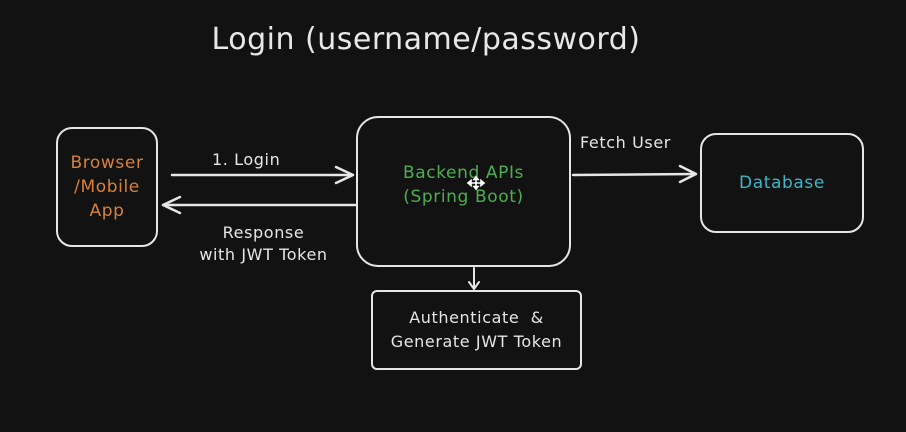  I want to click on browser-label-line-1: Browser, so click(107, 163).